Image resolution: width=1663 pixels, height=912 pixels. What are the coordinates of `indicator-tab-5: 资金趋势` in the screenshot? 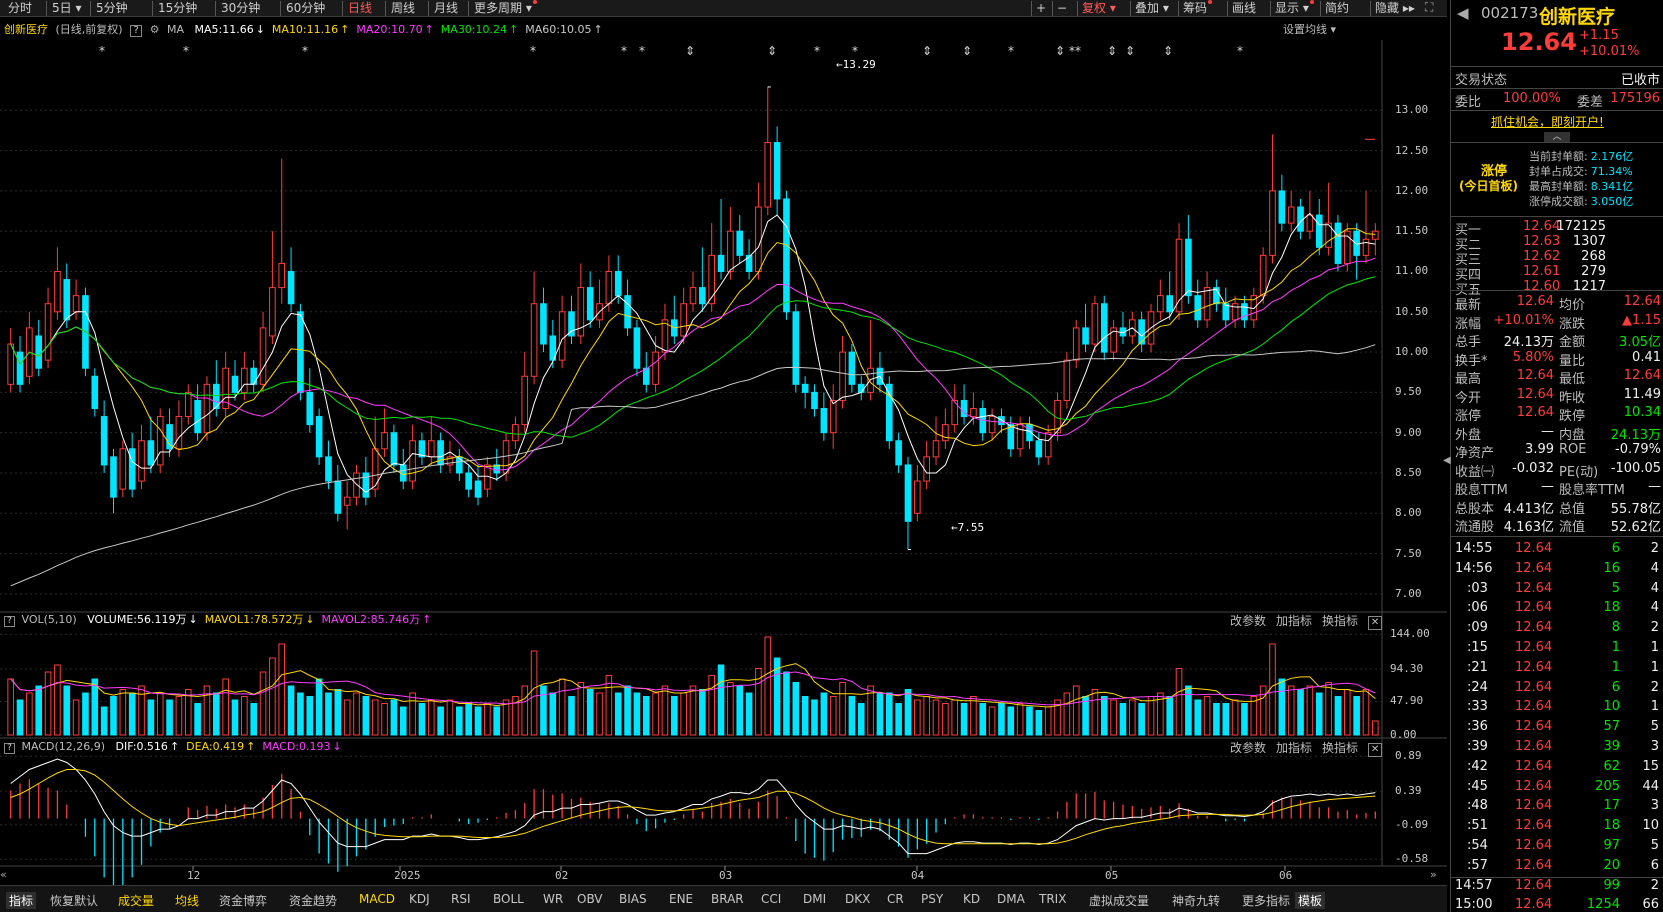 It's located at (313, 900).